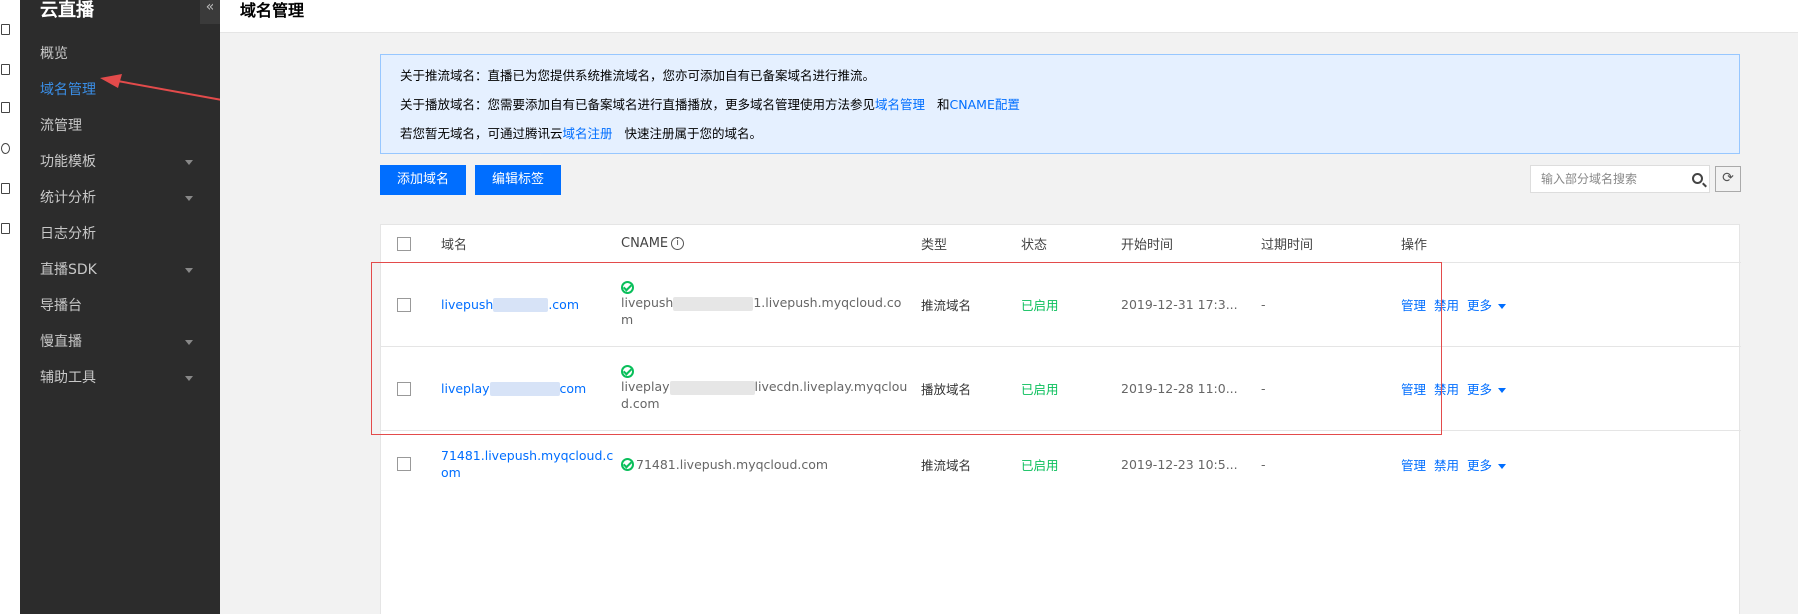  What do you see at coordinates (627, 464) in the screenshot?
I see `check-circle-icon` at bounding box center [627, 464].